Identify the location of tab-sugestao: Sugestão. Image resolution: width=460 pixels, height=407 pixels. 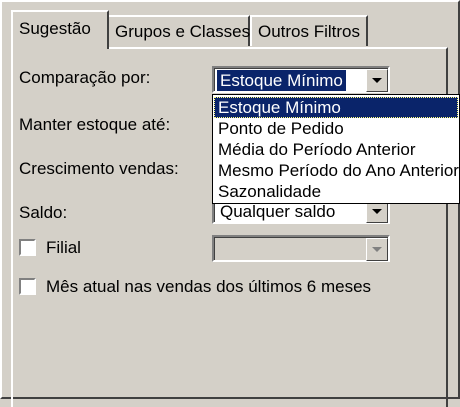
(60, 29).